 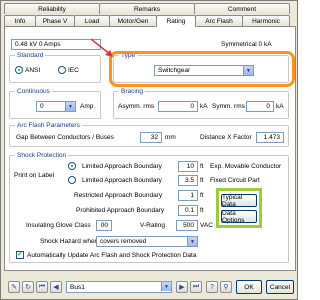 I want to click on red-arrow-icon, so click(x=101, y=47).